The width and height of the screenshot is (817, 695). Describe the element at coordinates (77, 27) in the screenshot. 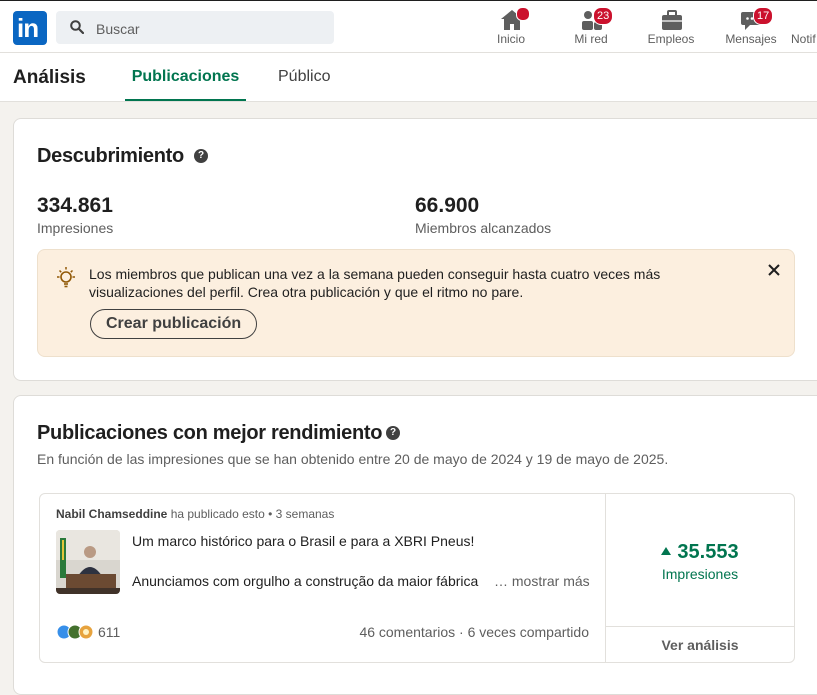

I see `search-icon` at that location.